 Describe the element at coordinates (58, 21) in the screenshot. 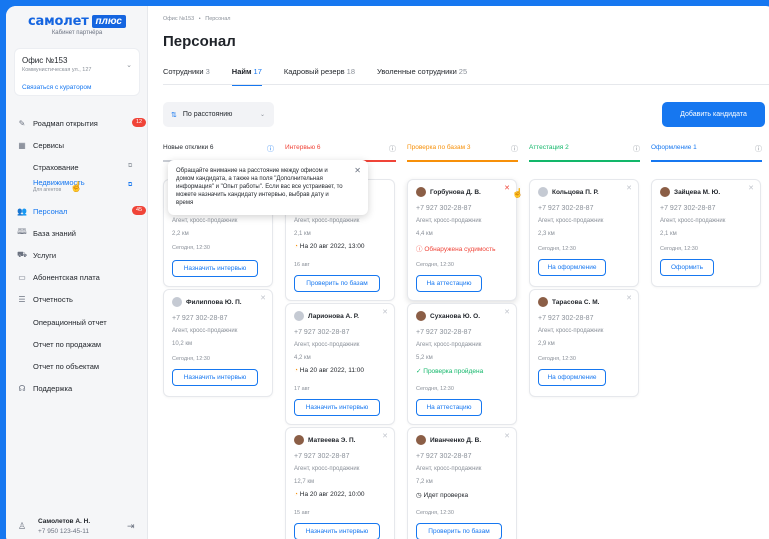

I see `logo-text: самолет` at that location.